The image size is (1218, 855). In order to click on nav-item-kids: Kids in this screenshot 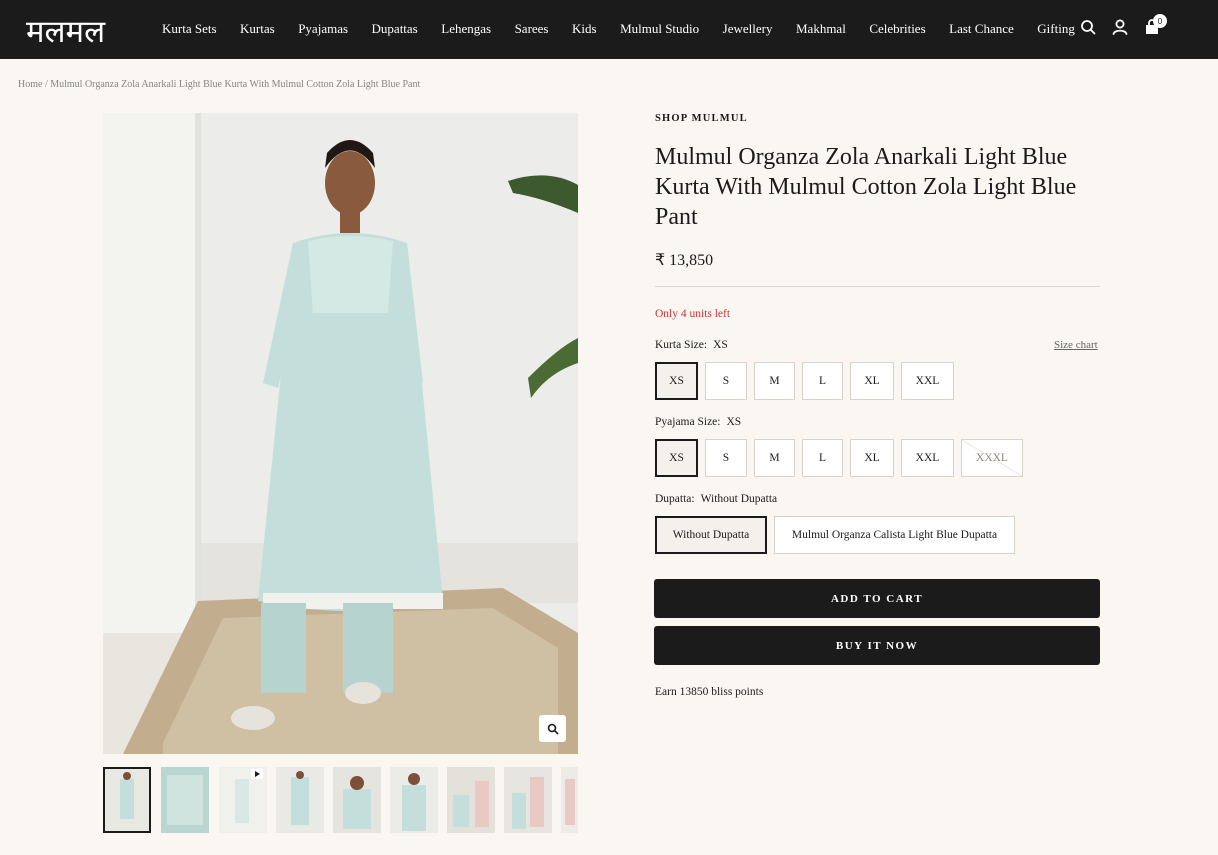, I will do `click(584, 29)`.